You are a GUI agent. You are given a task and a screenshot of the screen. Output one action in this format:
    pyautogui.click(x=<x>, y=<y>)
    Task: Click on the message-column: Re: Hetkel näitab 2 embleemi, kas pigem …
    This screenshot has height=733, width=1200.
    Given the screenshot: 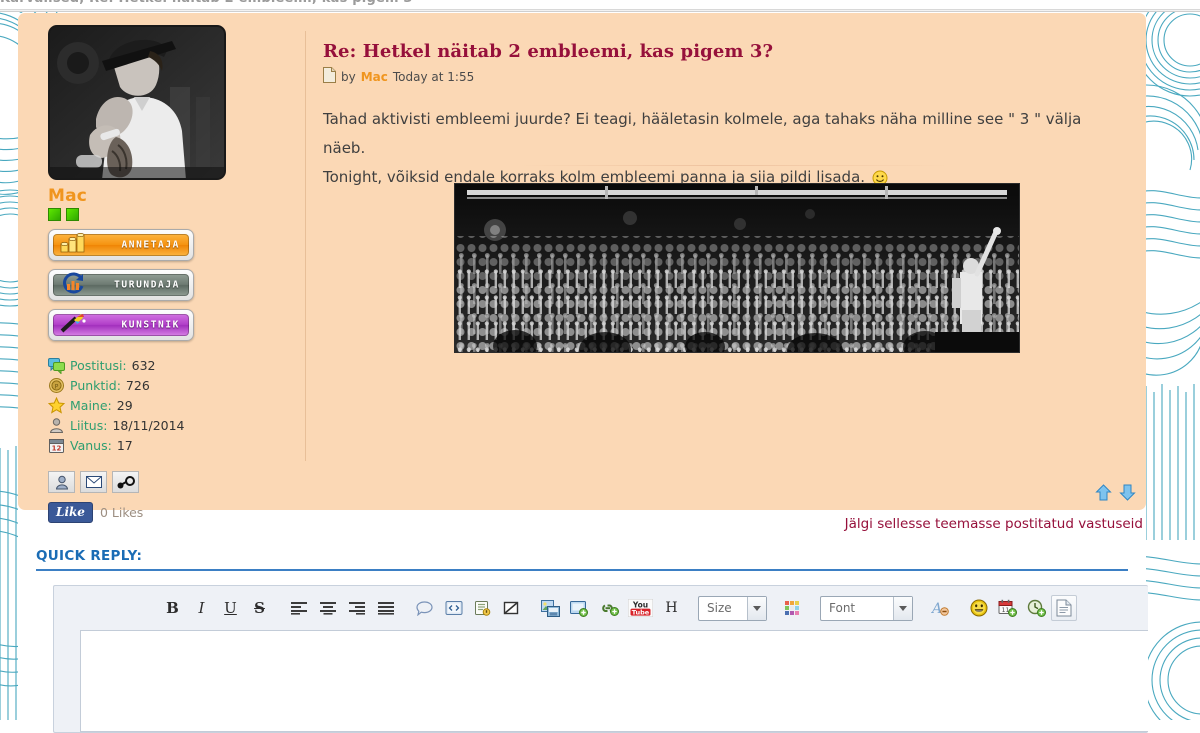 What is the action you would take?
    pyautogui.click(x=724, y=118)
    